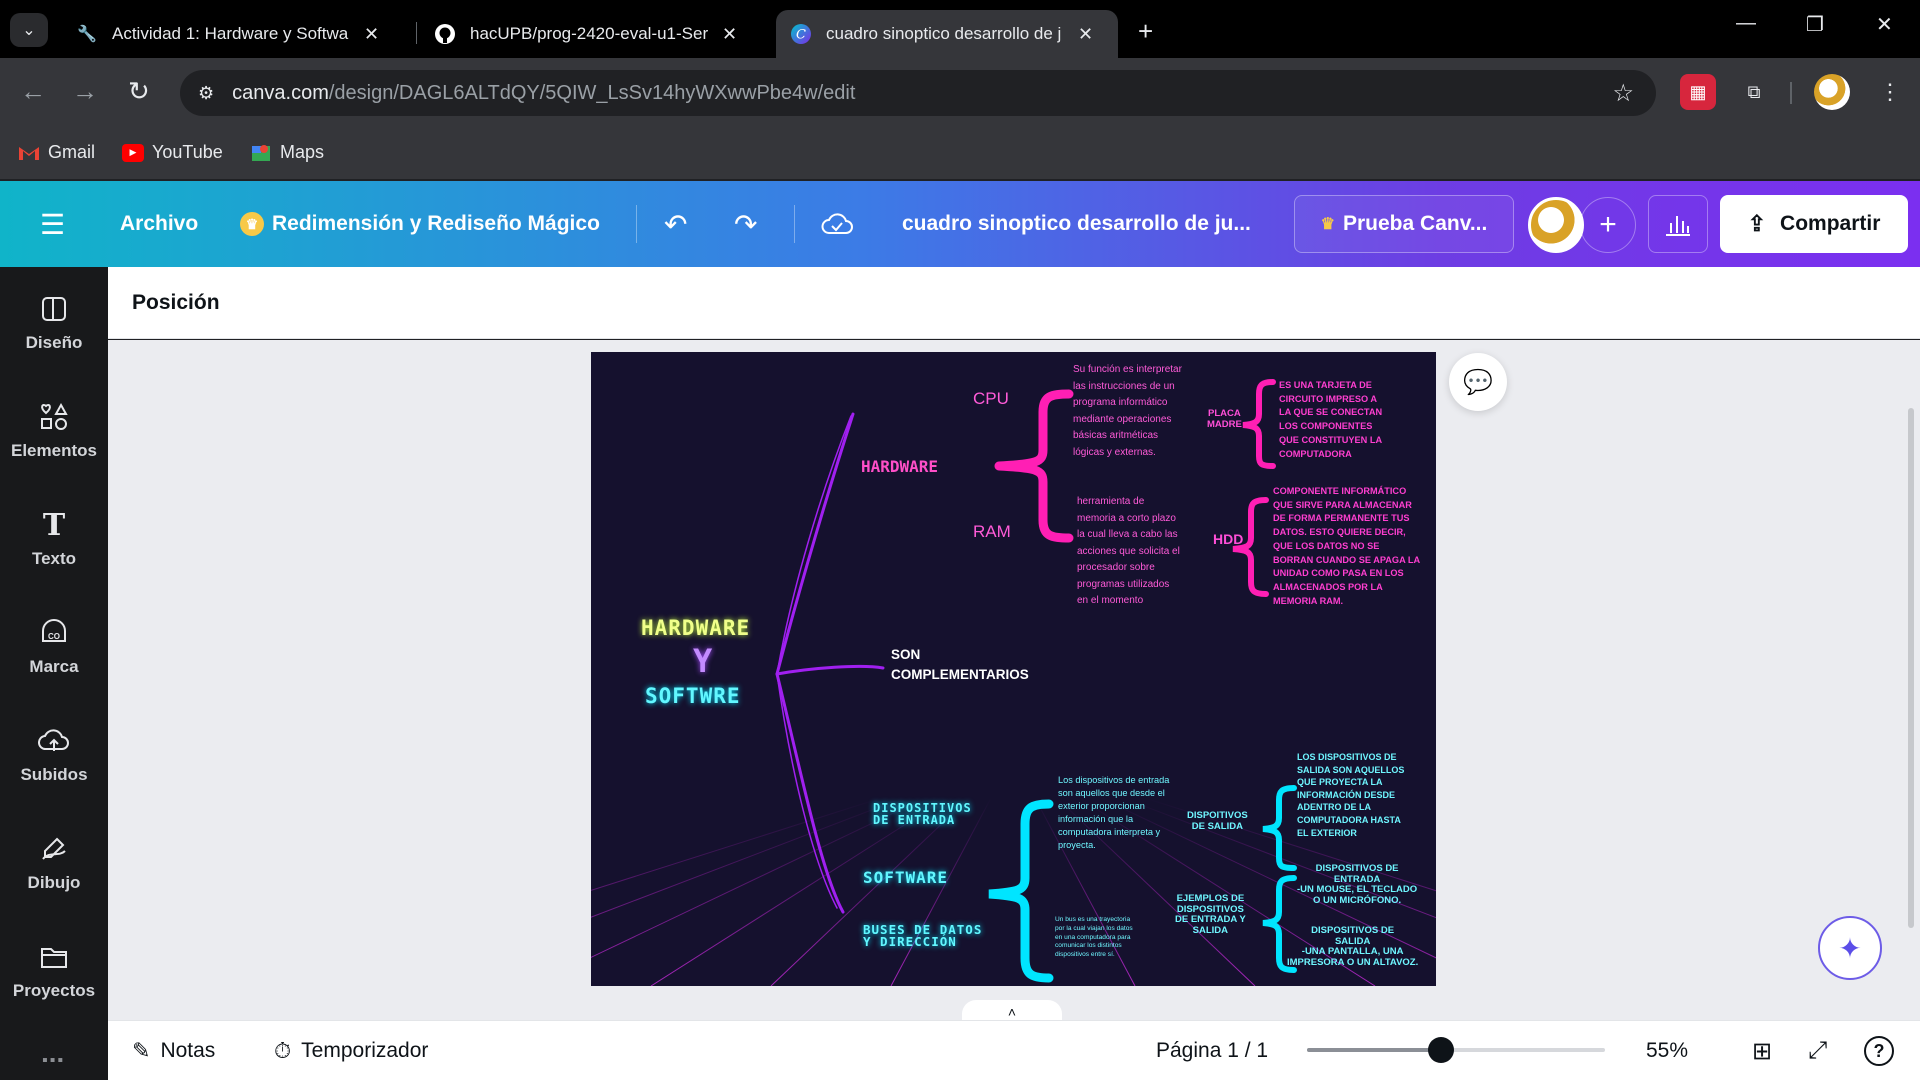 The width and height of the screenshot is (1920, 1080). I want to click on tab-title: Actividad 1: Hardware y Softwa, so click(230, 33).